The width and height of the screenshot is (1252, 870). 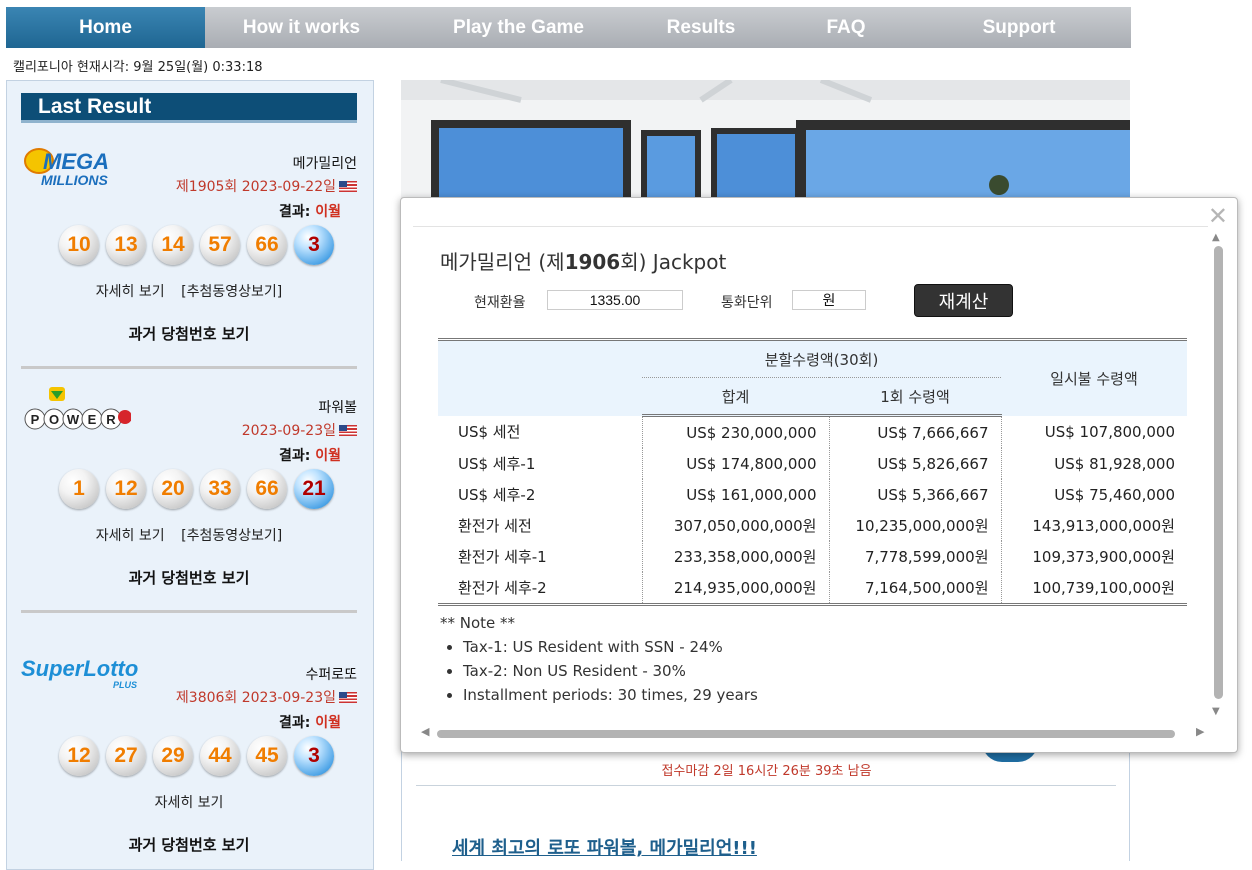 I want to click on popup-title: 메가밀리언 (제1906회) Jackpot, so click(x=583, y=262).